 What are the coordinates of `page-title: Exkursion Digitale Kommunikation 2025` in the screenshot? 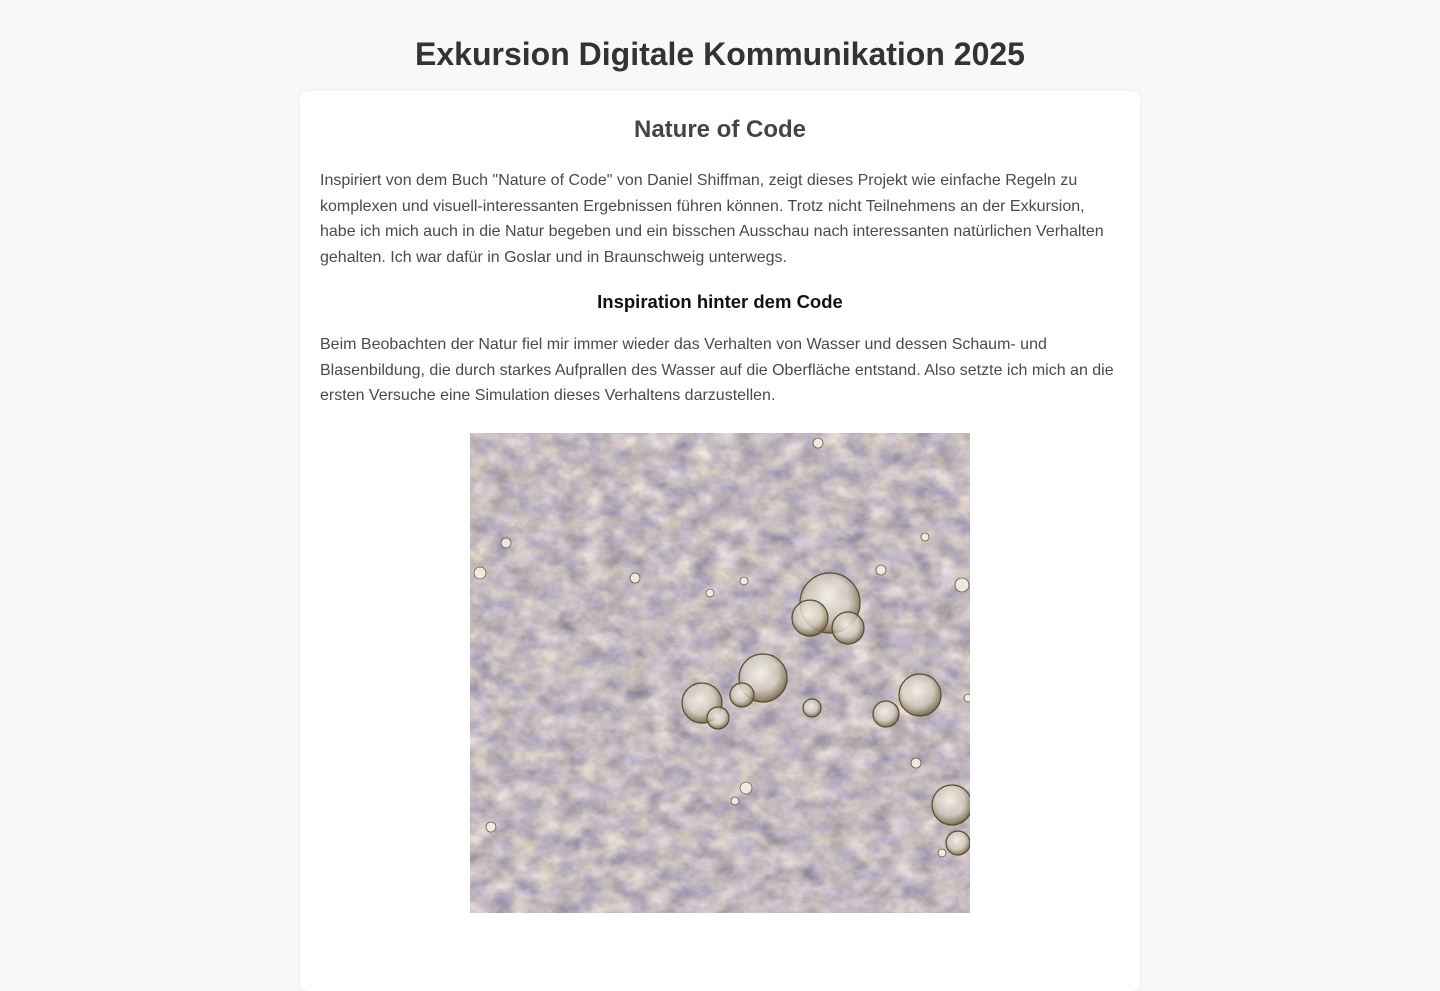 It's located at (720, 54).